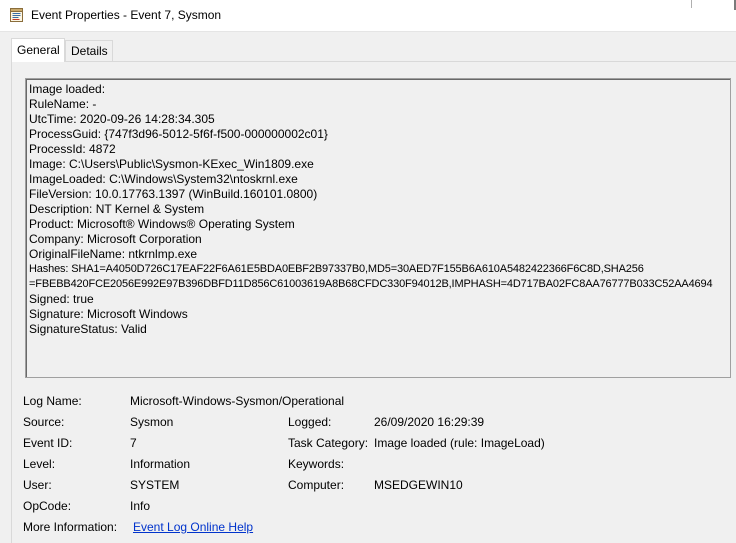 The width and height of the screenshot is (736, 543). I want to click on log-name-value: Microsoft-Windows-Sysmon/Operational, so click(237, 401).